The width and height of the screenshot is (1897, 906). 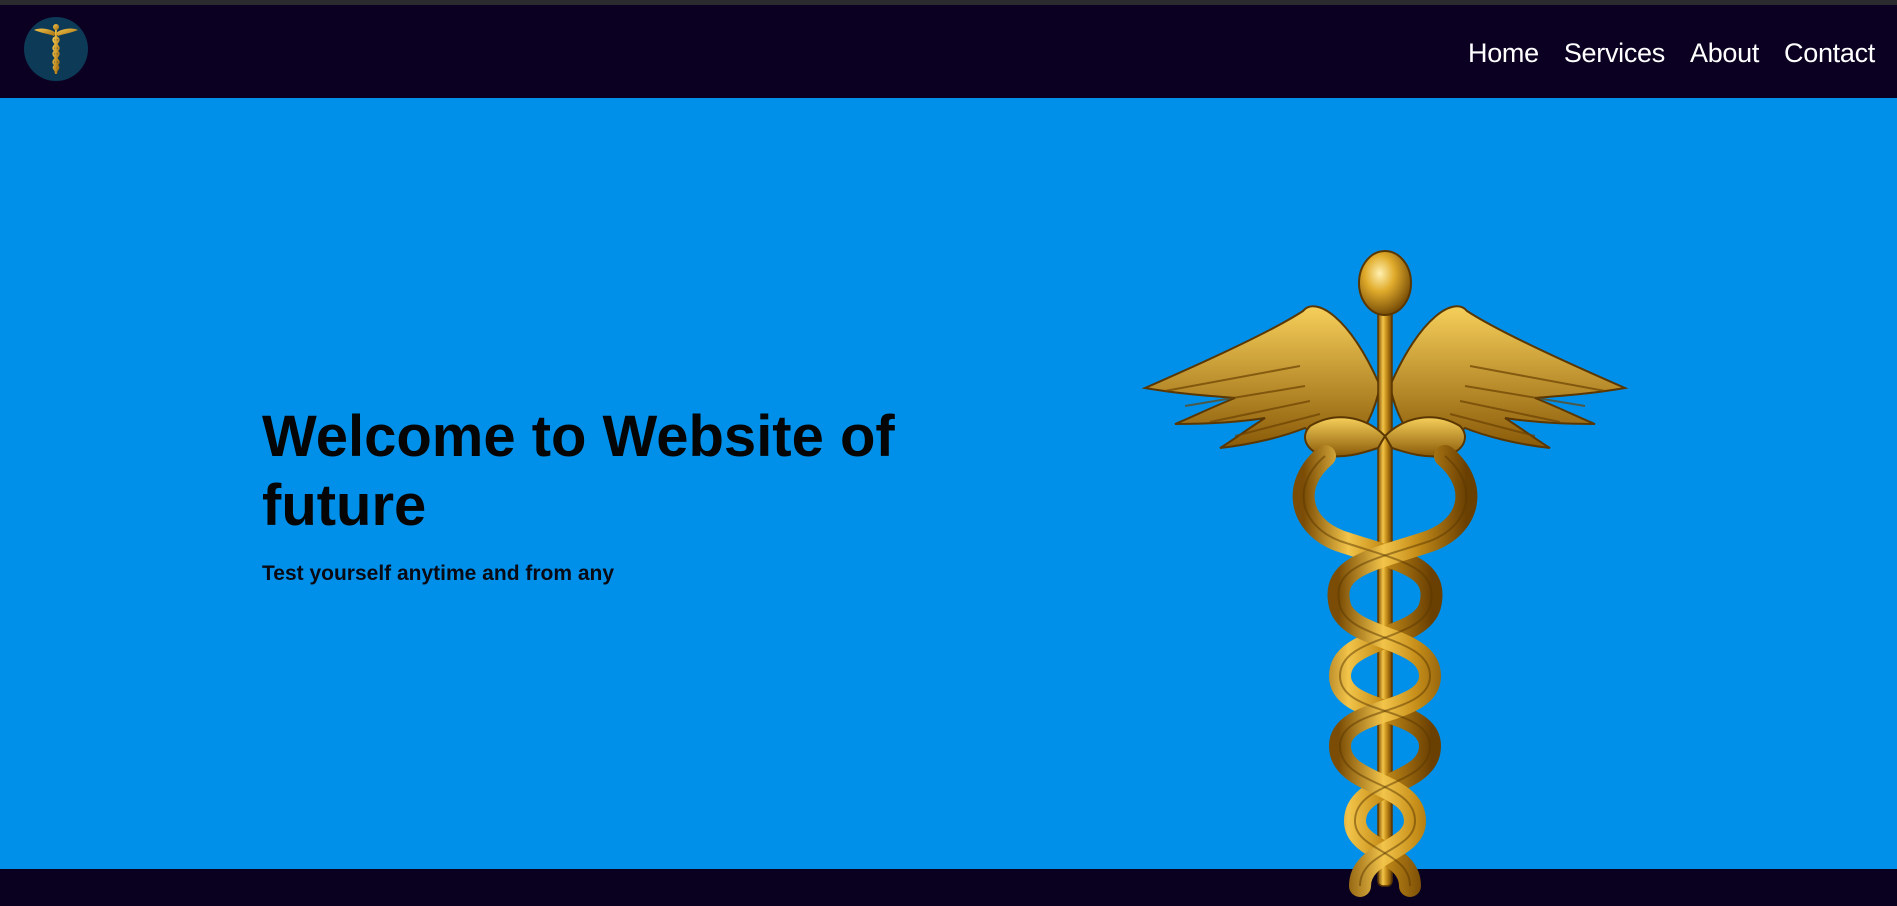 What do you see at coordinates (438, 573) in the screenshot?
I see `hero-subtitle: Test yourself anytime and from any` at bounding box center [438, 573].